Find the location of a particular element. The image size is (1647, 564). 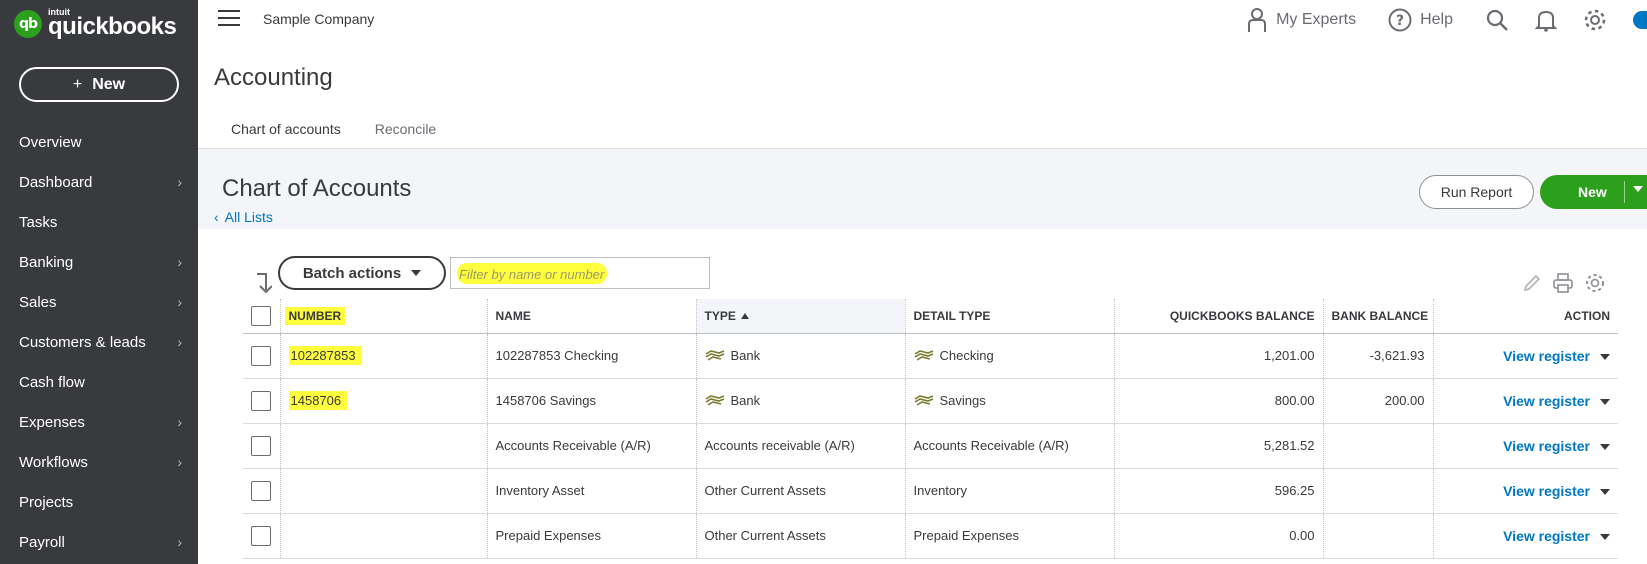

all-lists-link: ‹ All Lists is located at coordinates (243, 217).